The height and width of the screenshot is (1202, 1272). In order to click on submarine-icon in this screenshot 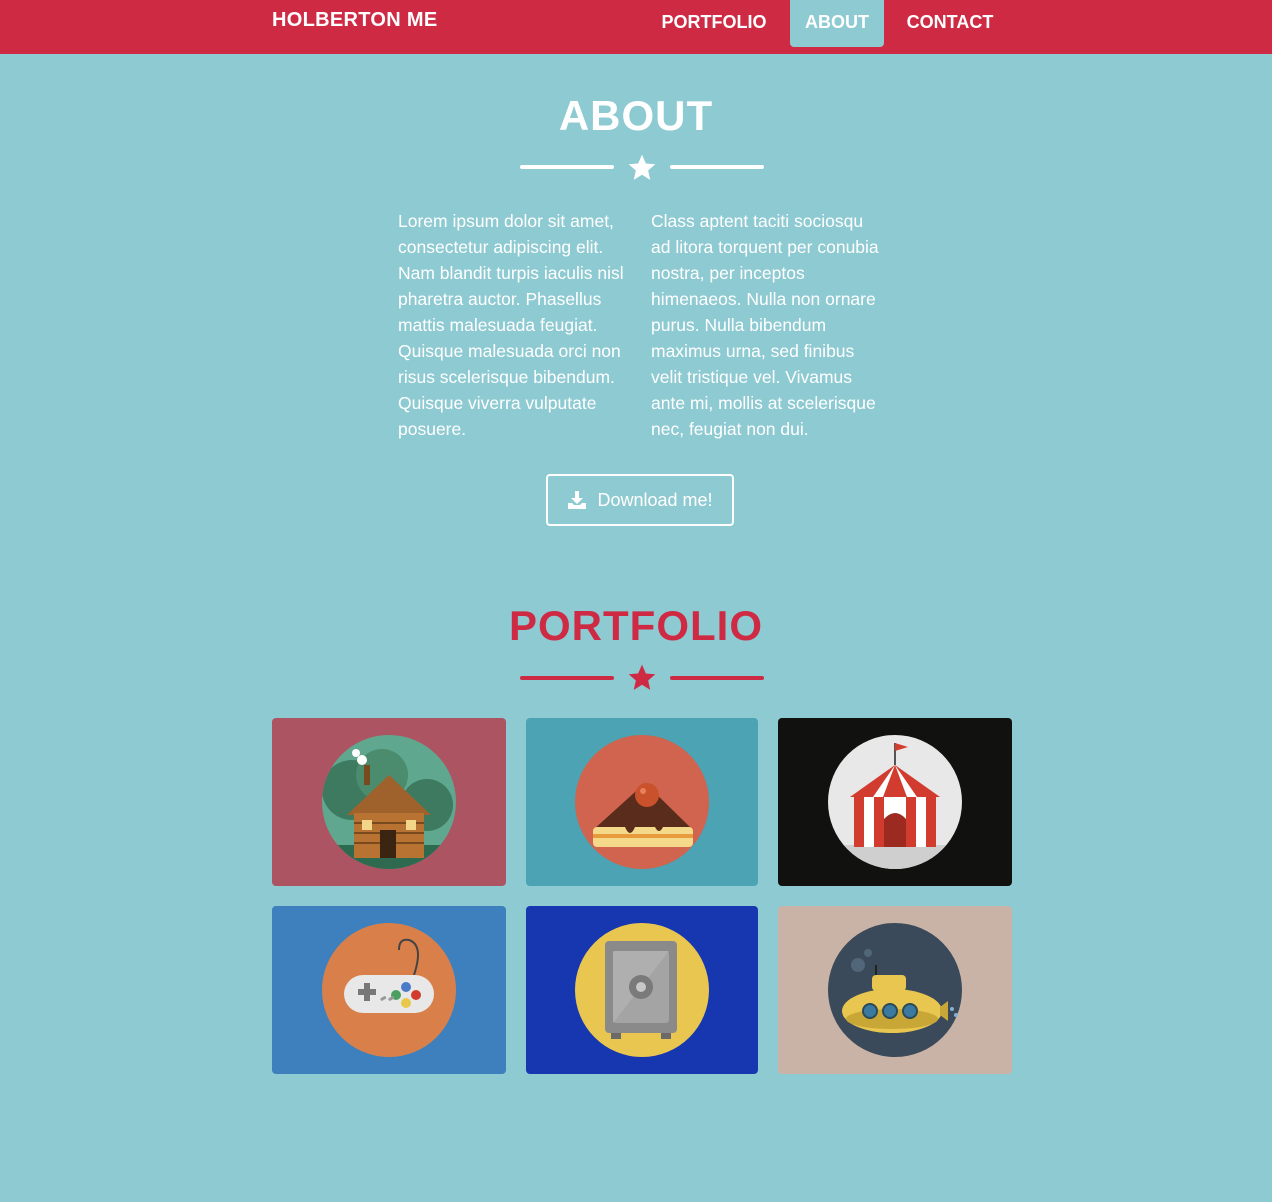, I will do `click(895, 990)`.